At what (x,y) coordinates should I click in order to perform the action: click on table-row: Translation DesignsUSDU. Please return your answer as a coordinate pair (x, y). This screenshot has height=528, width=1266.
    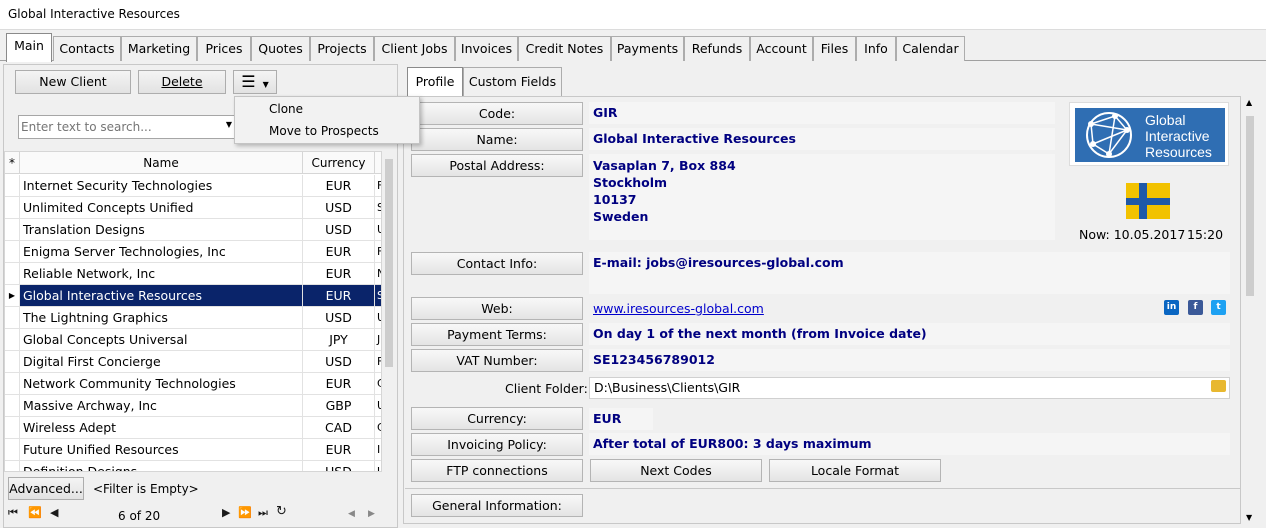
    Looking at the image, I should click on (193, 230).